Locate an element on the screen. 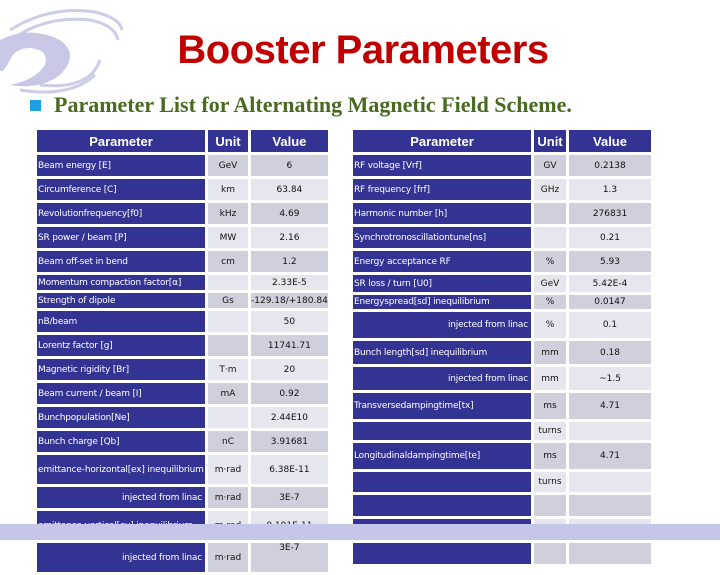 The width and height of the screenshot is (720, 575). unit-cell: km is located at coordinates (228, 189).